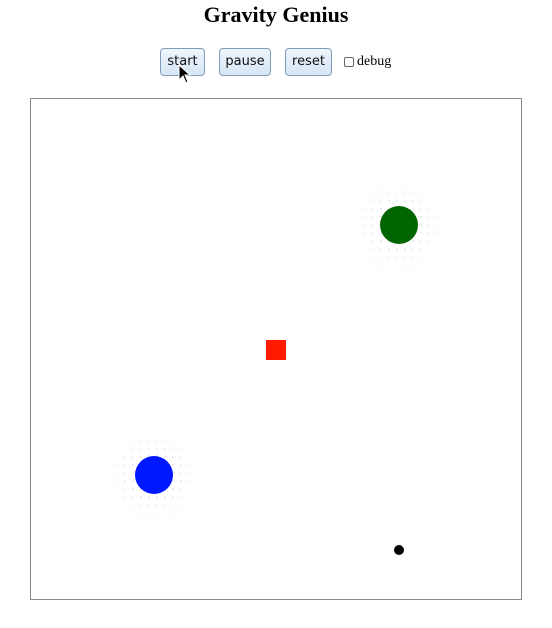 Image resolution: width=552 pixels, height=628 pixels. What do you see at coordinates (185, 74) in the screenshot?
I see `mouse-pointer-icon` at bounding box center [185, 74].